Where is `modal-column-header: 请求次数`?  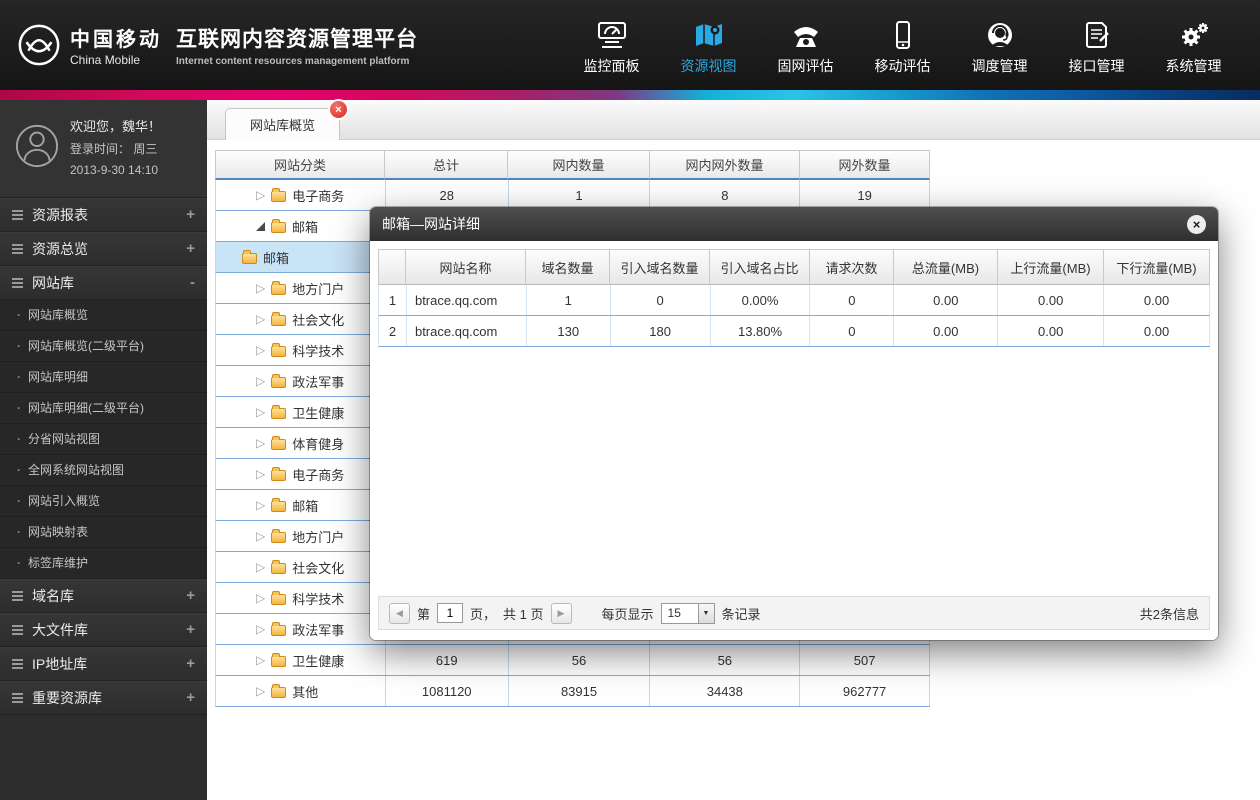
modal-column-header: 请求次数 is located at coordinates (852, 267).